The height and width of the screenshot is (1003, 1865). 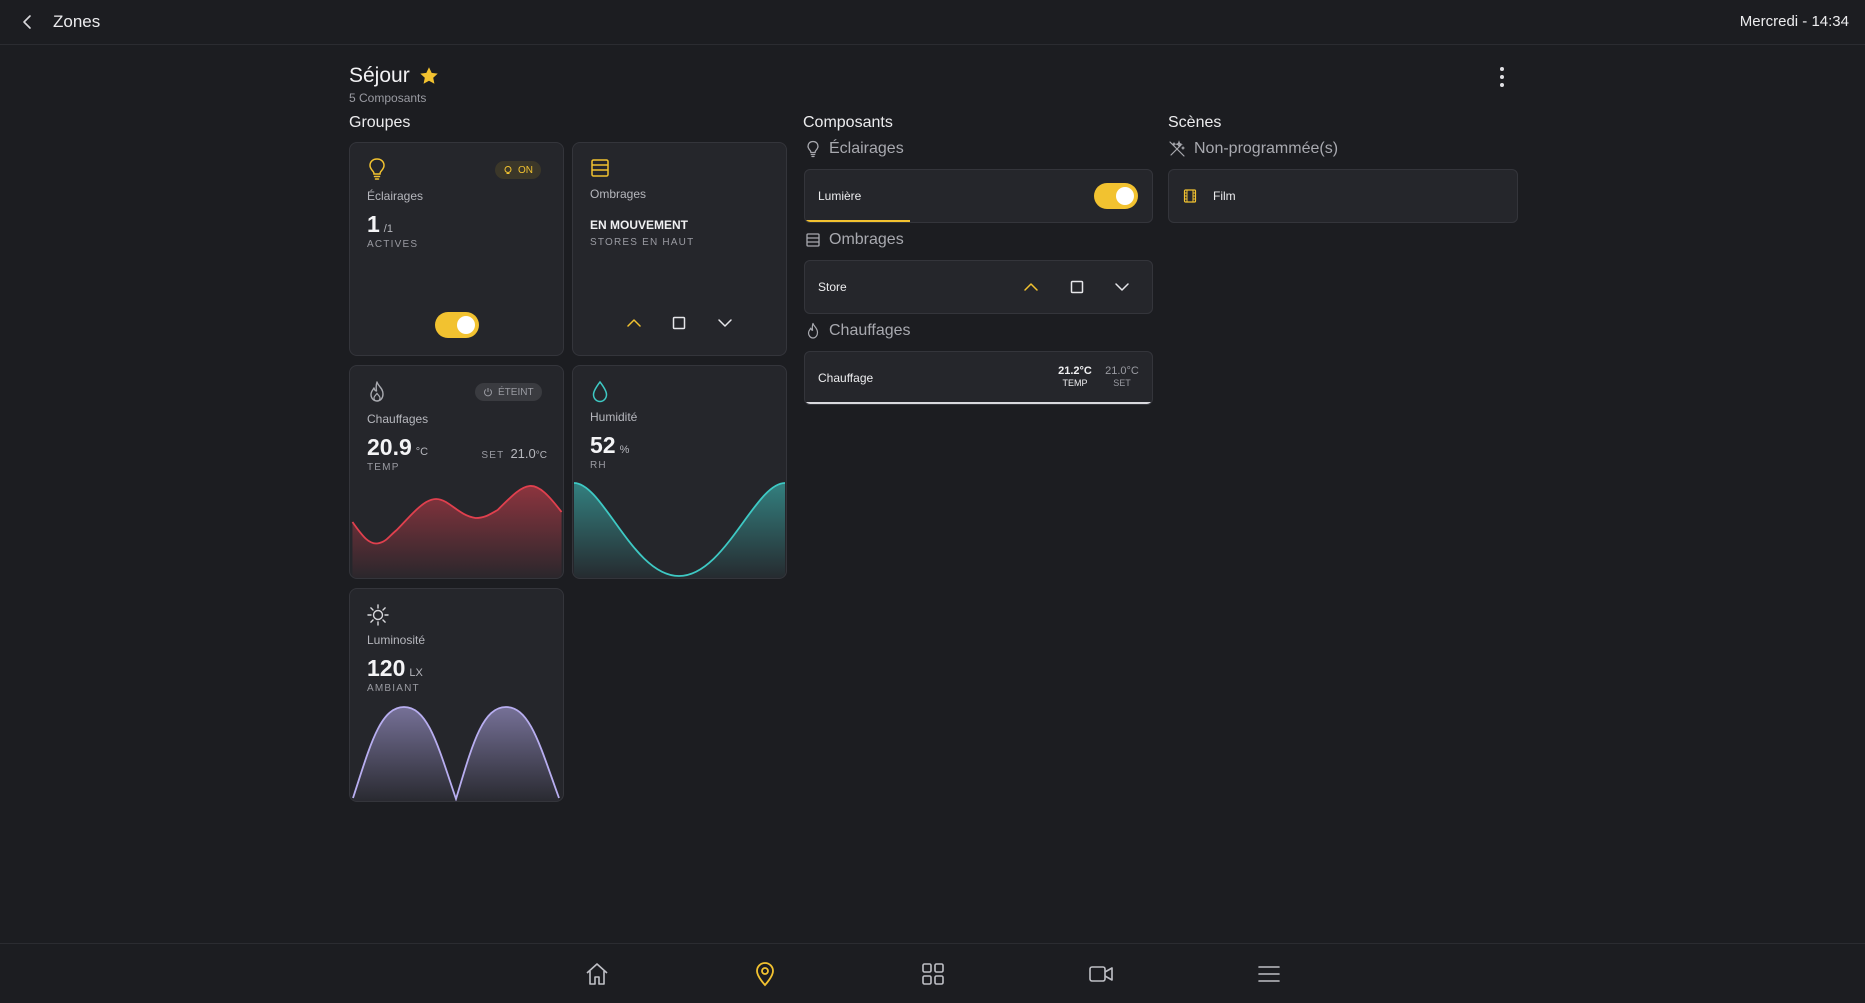 I want to click on component-row-store: Store, so click(x=978, y=287).